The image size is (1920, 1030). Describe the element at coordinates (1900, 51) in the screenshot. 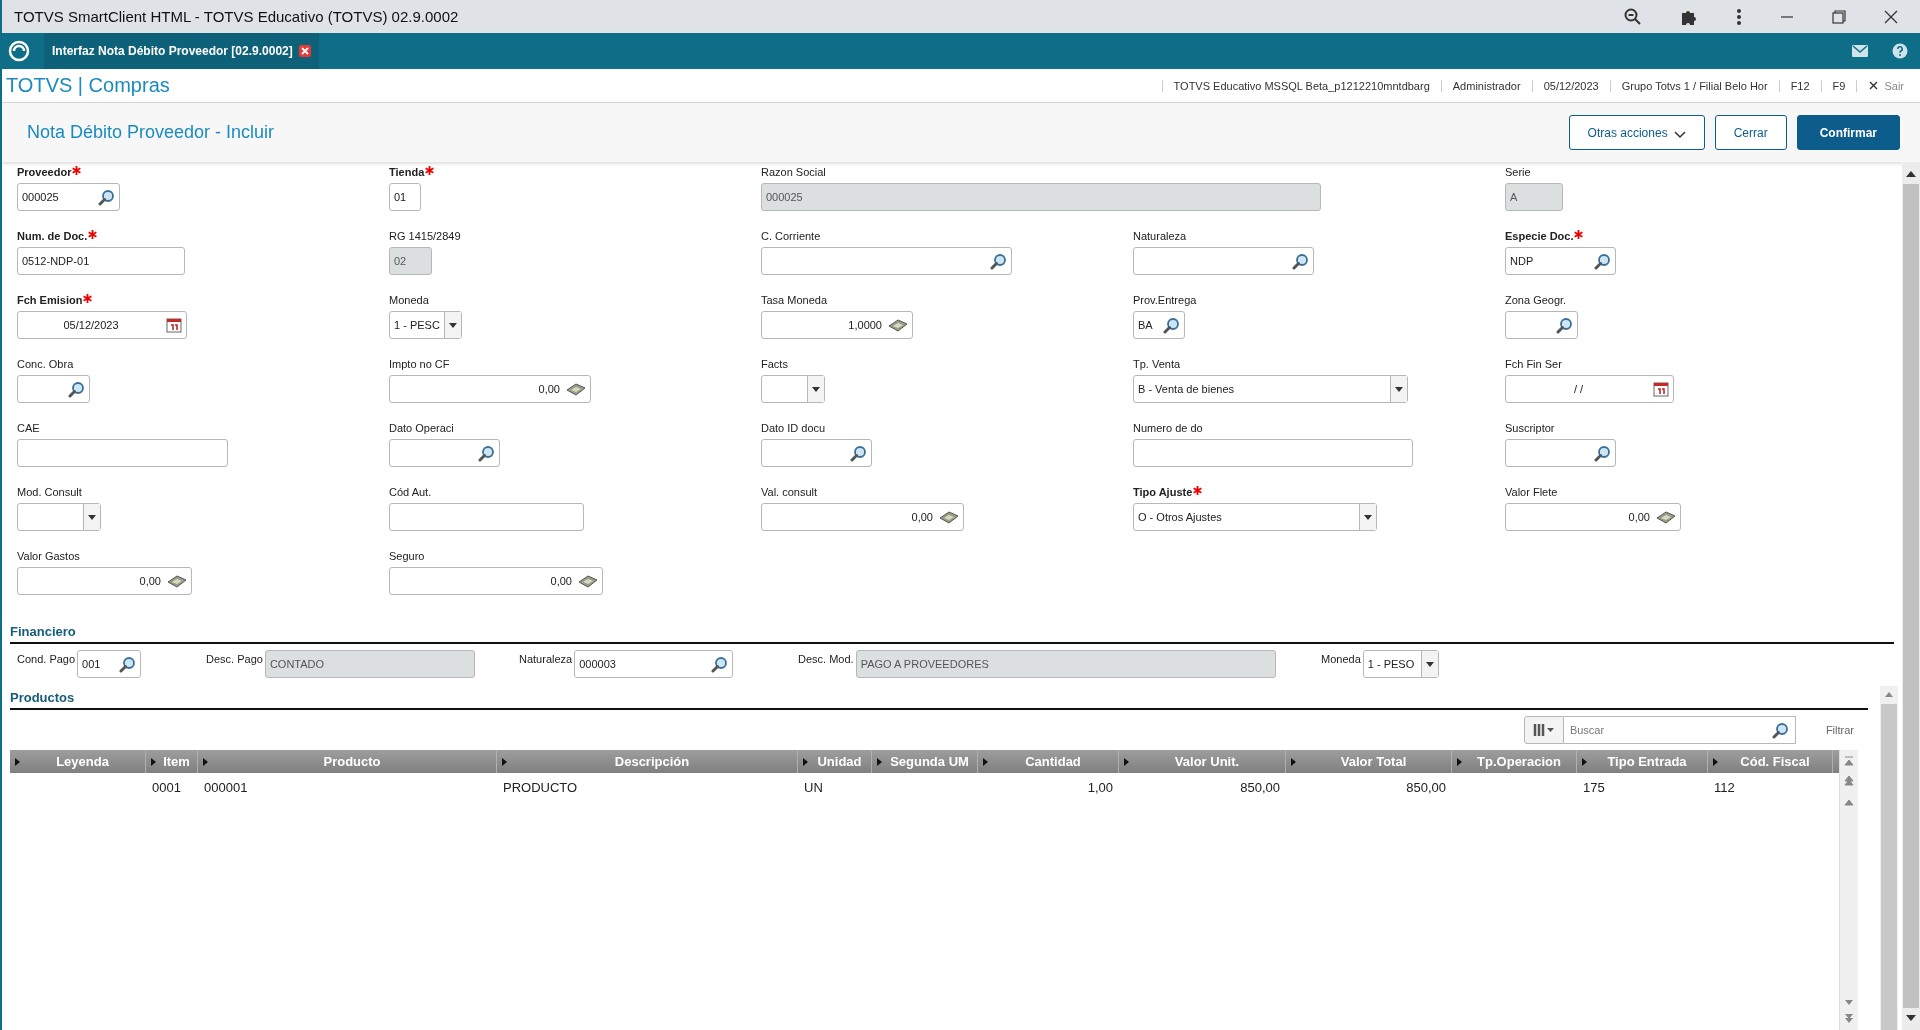

I see `help-icon` at that location.